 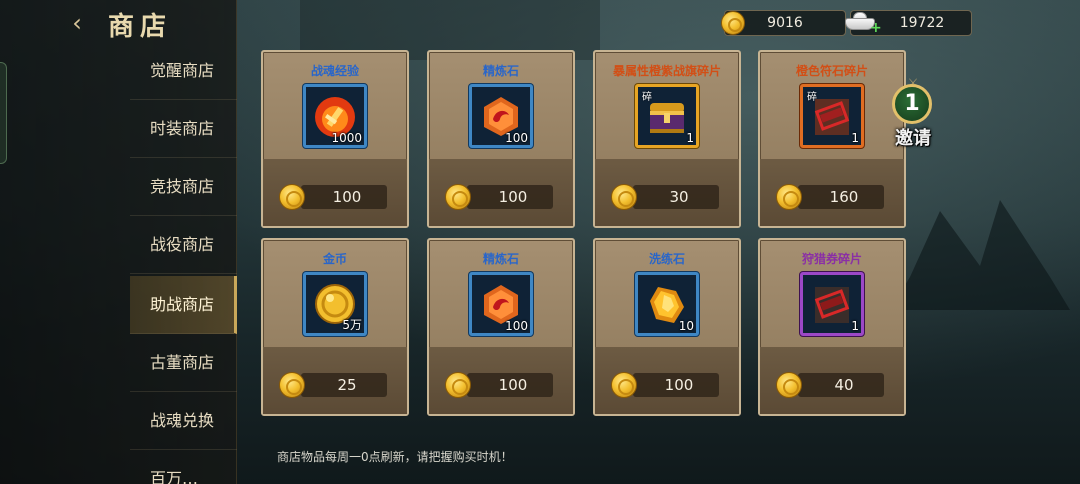 I want to click on item-count: 1000, so click(x=346, y=138).